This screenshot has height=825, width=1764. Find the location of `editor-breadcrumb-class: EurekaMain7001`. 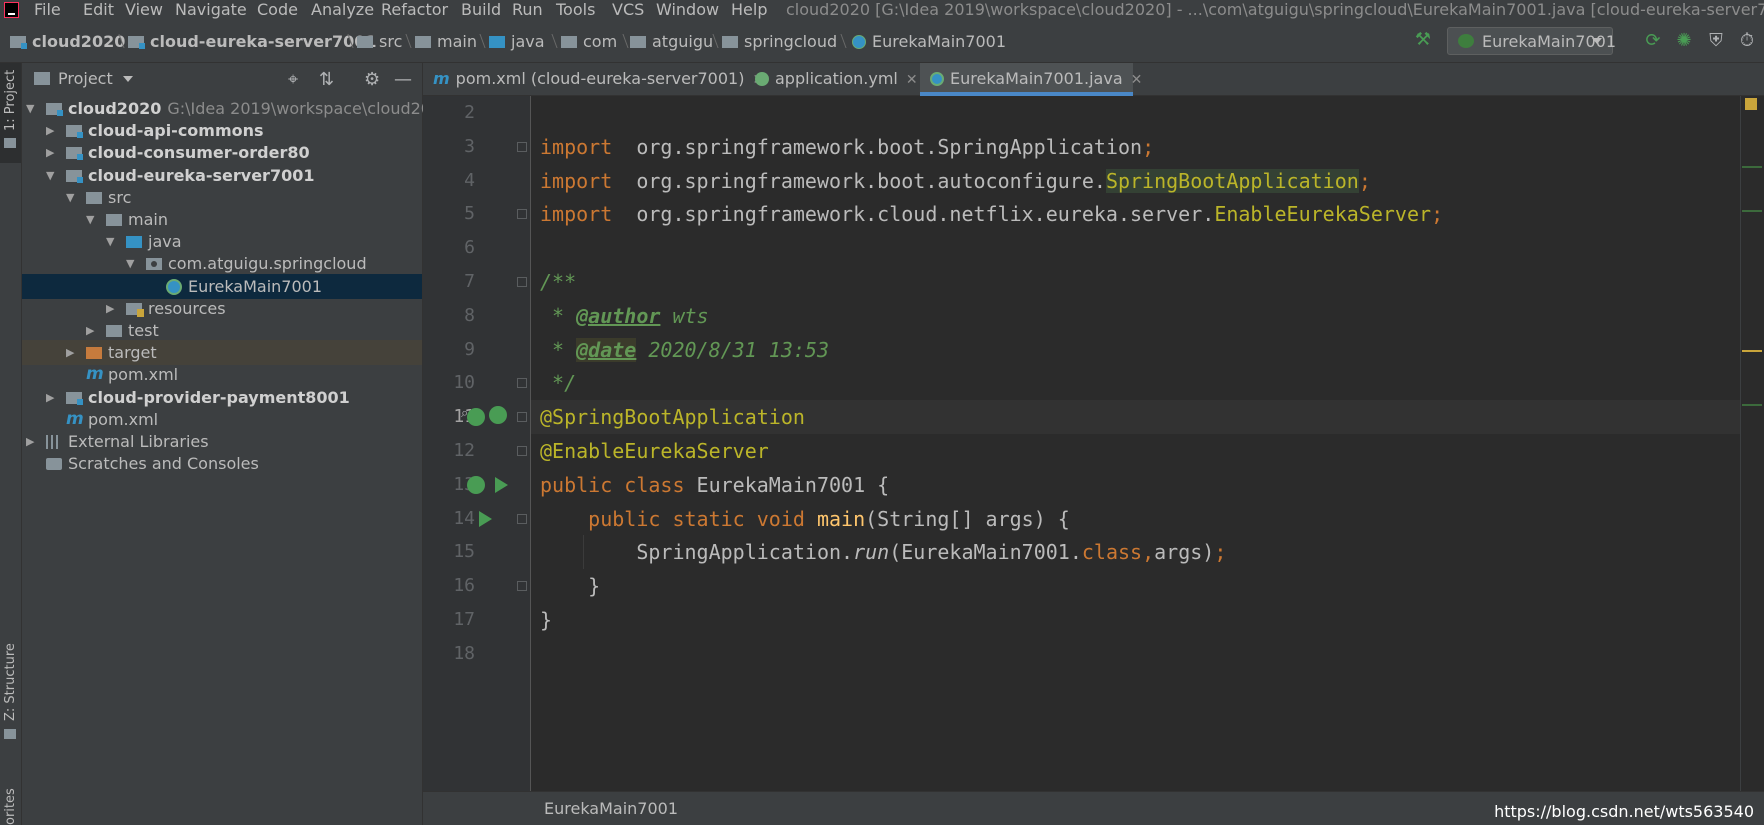

editor-breadcrumb-class: EurekaMain7001 is located at coordinates (611, 808).